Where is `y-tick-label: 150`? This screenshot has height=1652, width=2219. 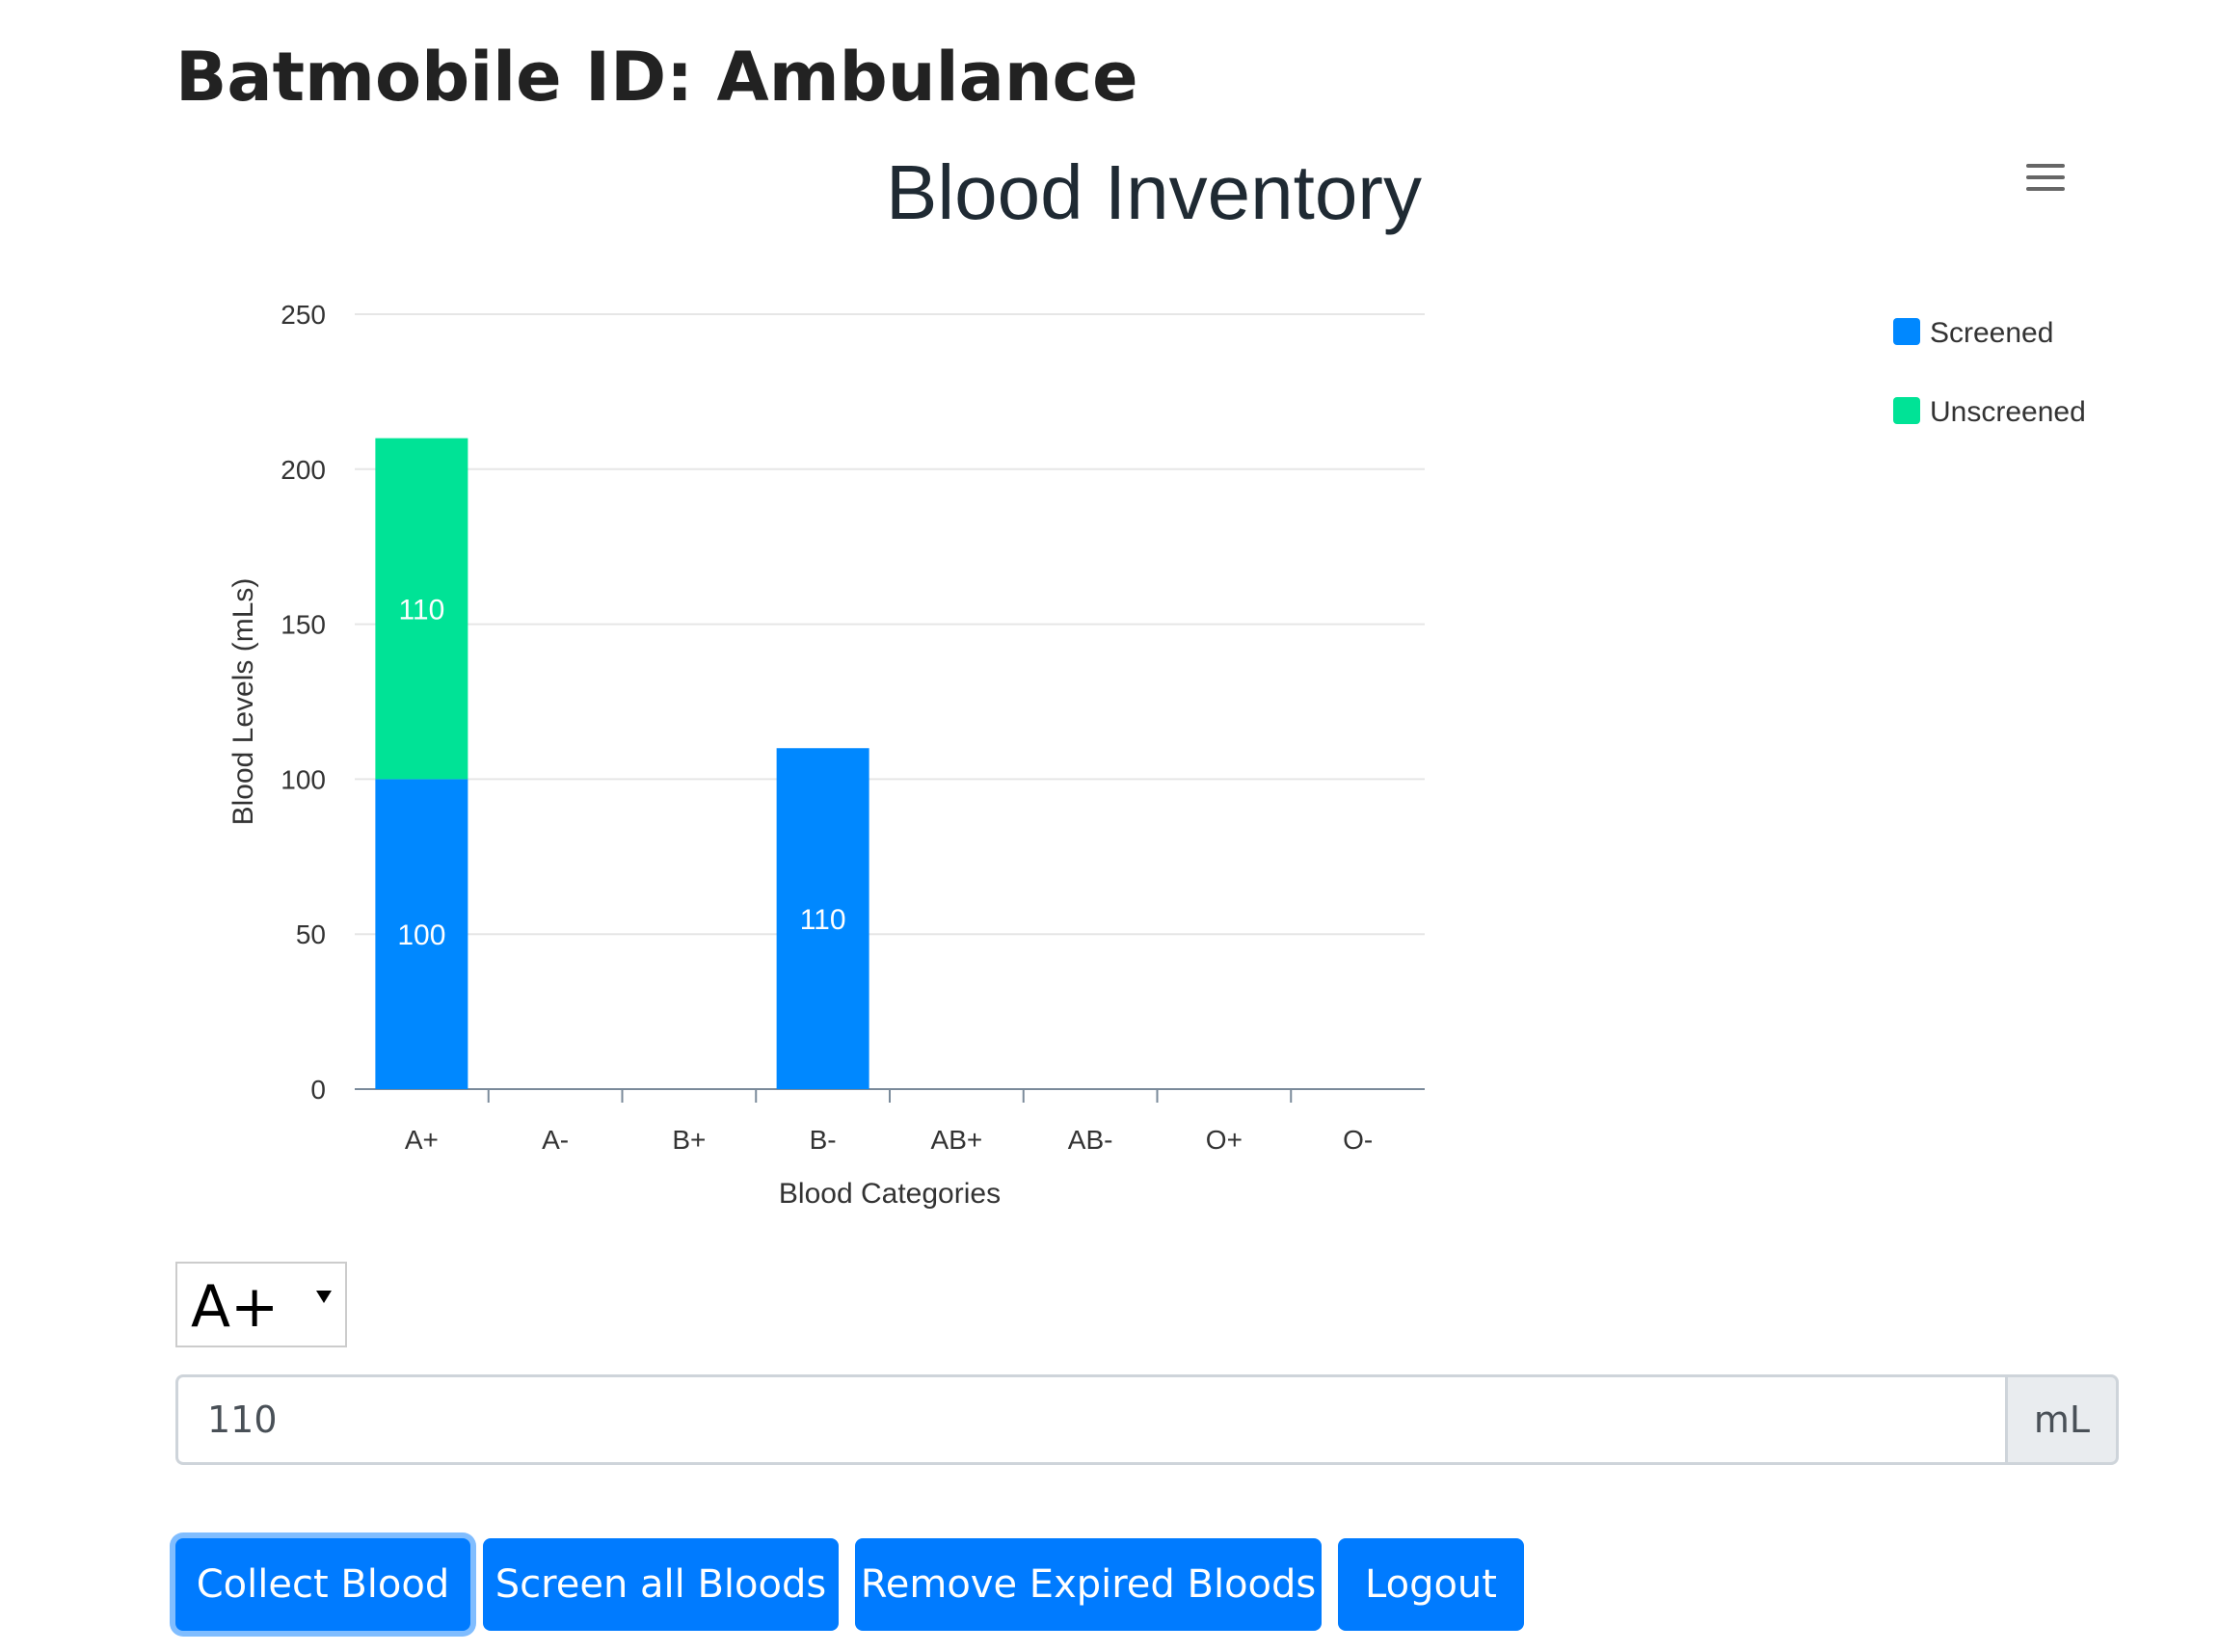
y-tick-label: 150 is located at coordinates (303, 625).